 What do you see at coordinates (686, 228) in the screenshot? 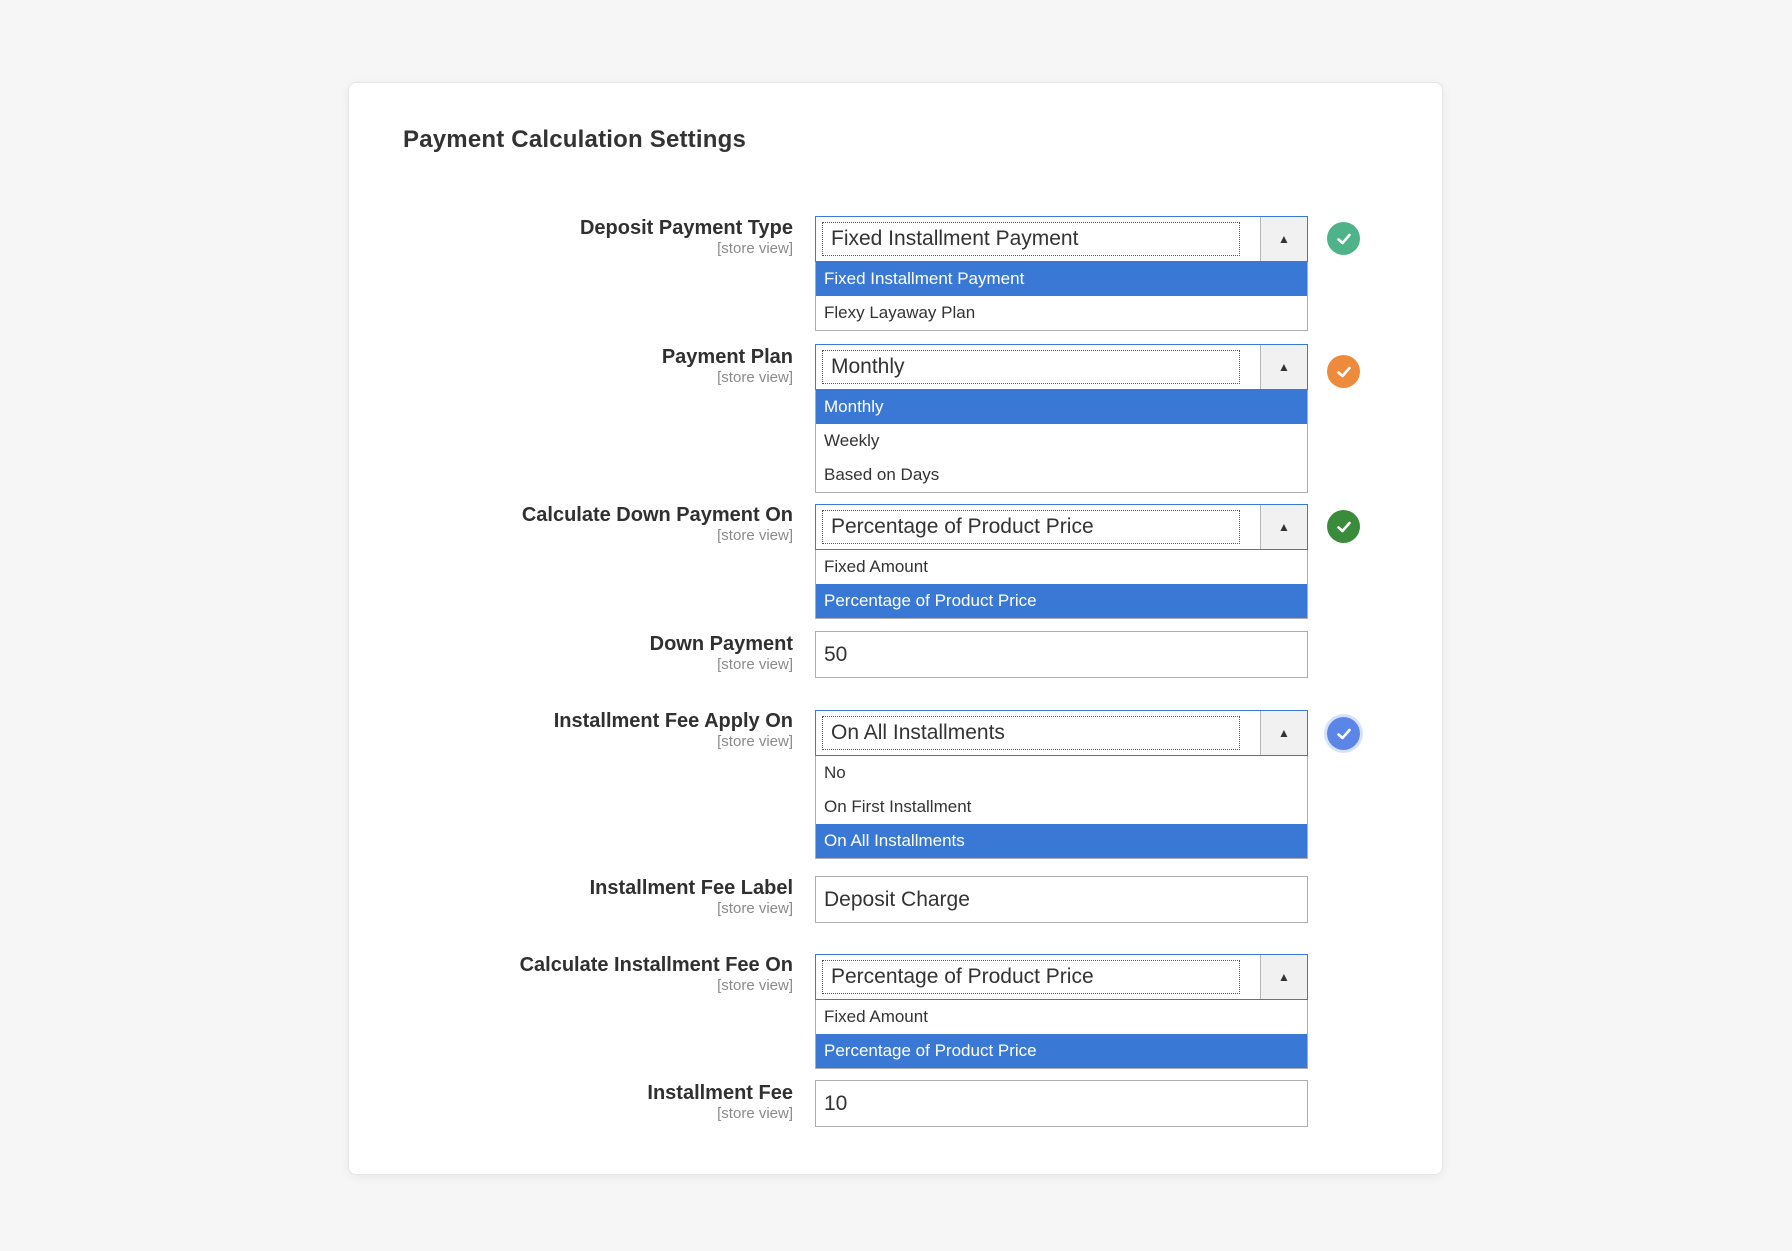
I see `deposit-payment-type-label: Deposit Payment Type` at bounding box center [686, 228].